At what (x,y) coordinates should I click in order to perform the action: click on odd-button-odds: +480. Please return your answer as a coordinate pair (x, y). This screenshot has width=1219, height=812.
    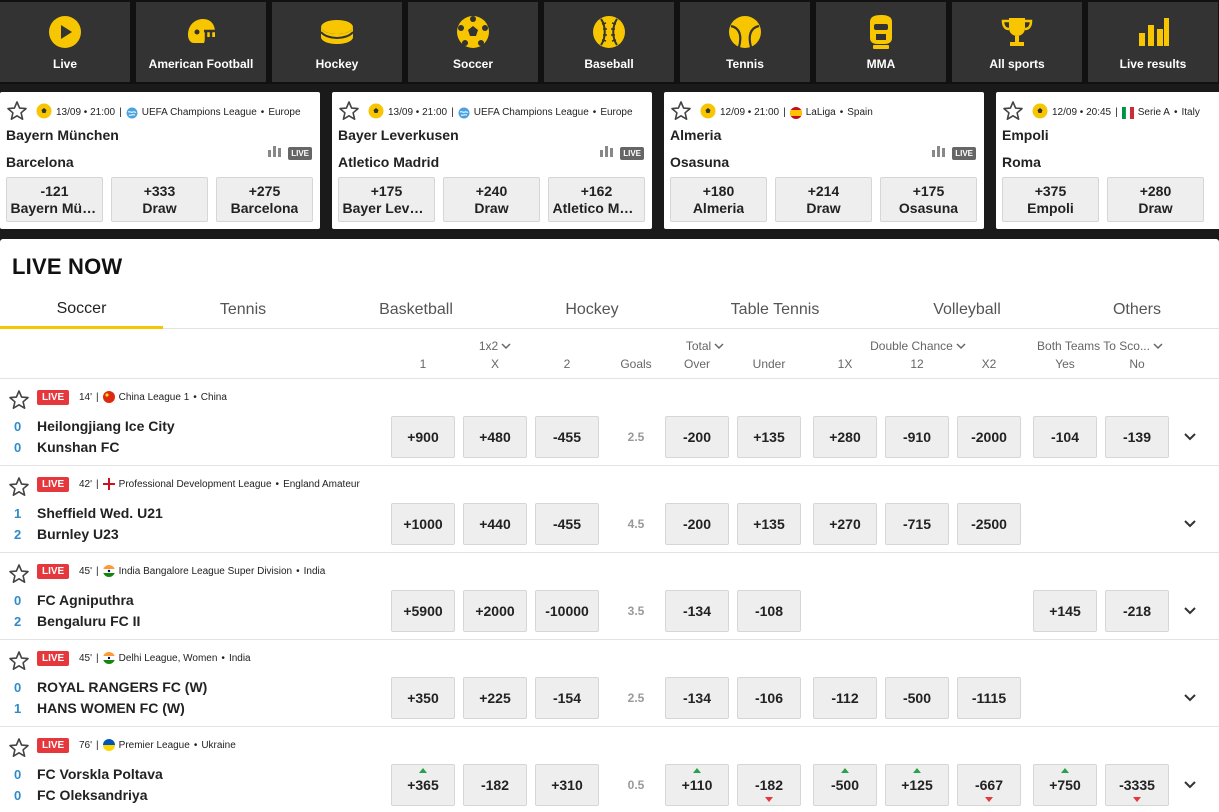
    Looking at the image, I should click on (495, 437).